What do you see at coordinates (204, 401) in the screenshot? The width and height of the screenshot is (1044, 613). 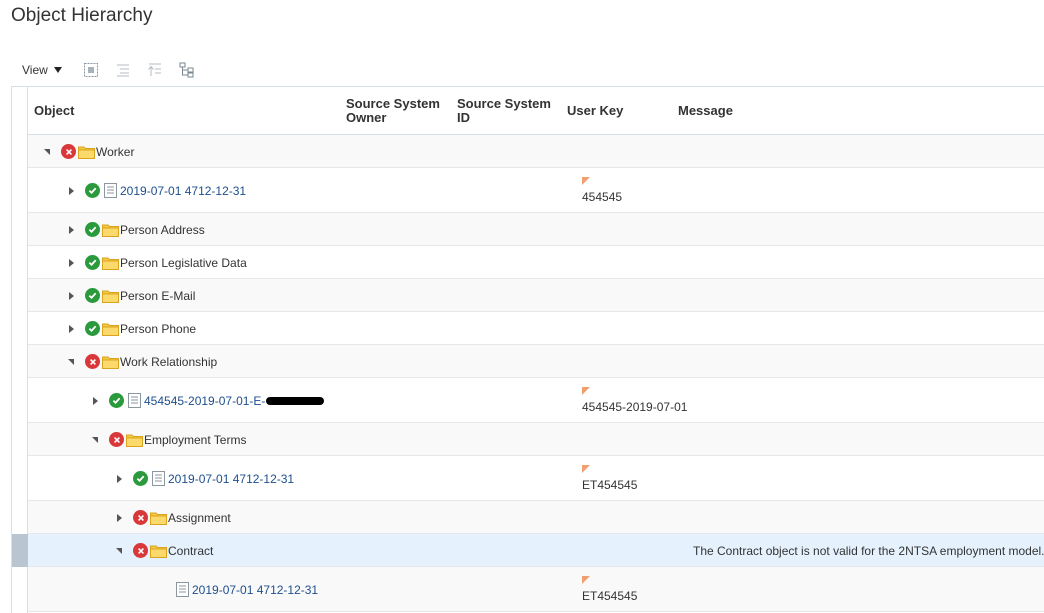 I see `object-link: 454545-2019-07-01-E-` at bounding box center [204, 401].